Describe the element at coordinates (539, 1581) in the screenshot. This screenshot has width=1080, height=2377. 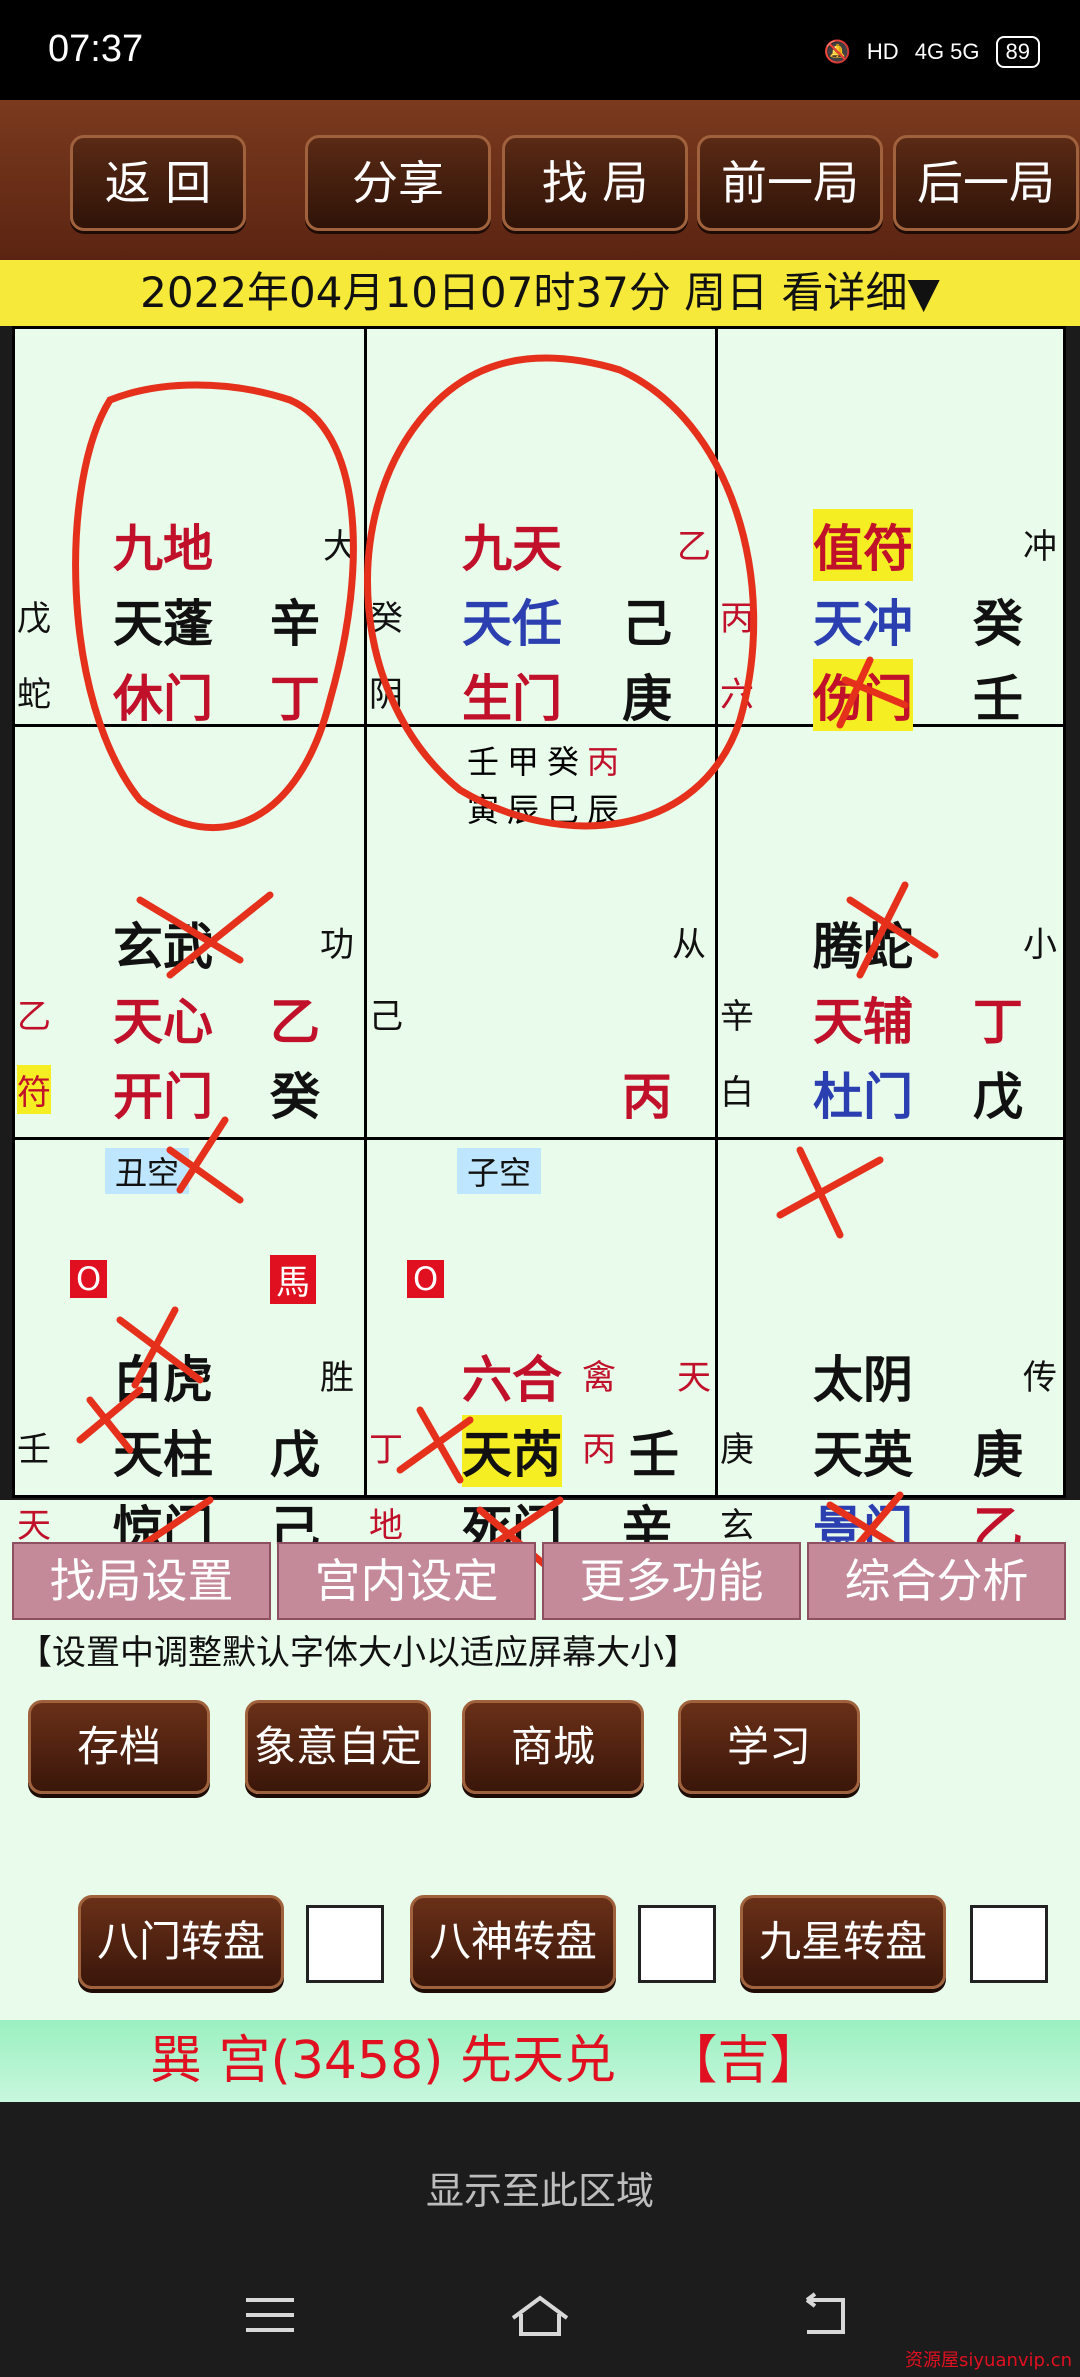
I see `function-menu: 找局设置 宫内设定 更多功能 综合分析` at that location.